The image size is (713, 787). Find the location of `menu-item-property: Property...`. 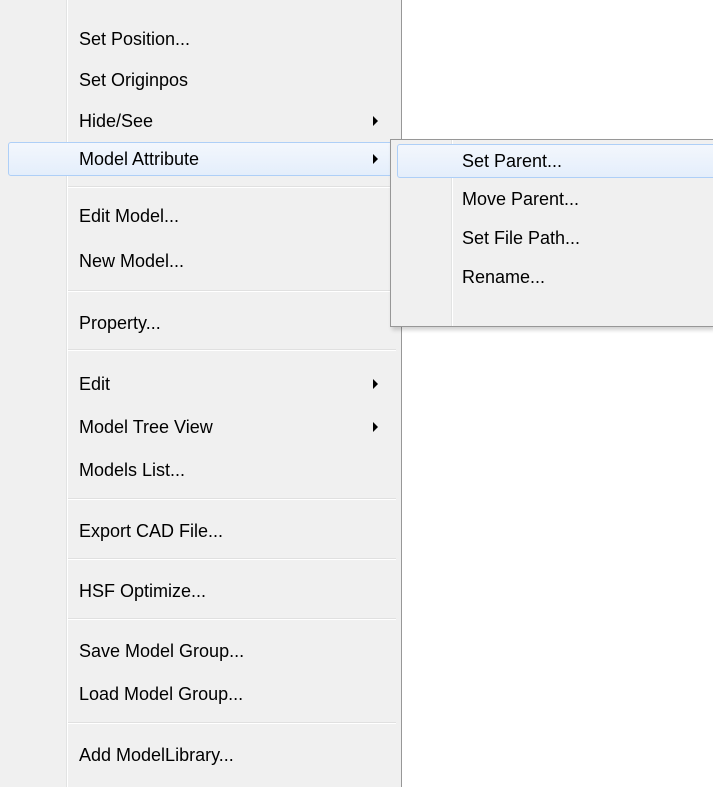

menu-item-property: Property... is located at coordinates (201, 323).